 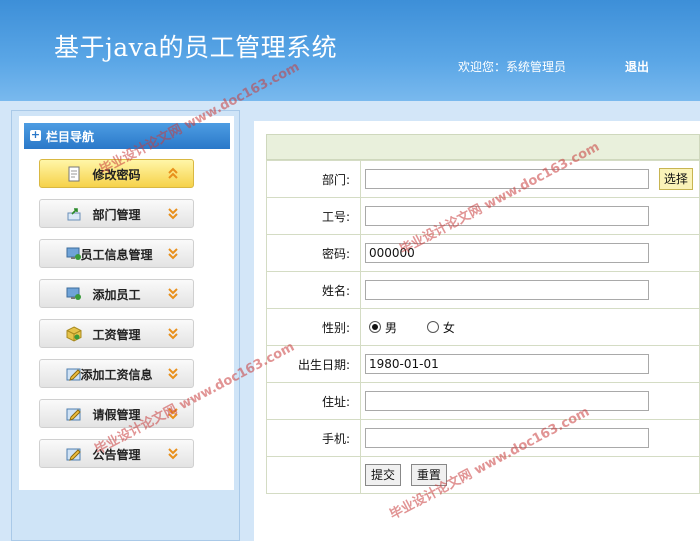 I want to click on sidebar-title: 栏目导航, so click(x=70, y=136).